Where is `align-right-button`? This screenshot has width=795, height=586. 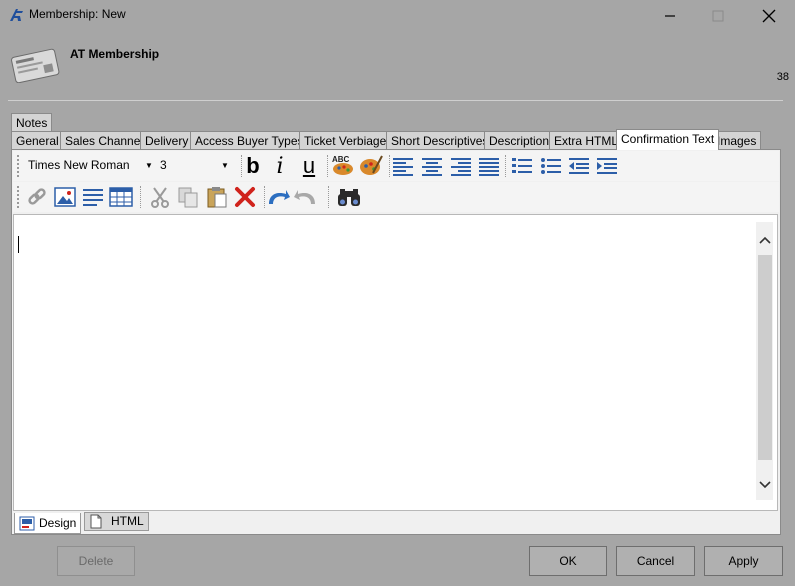
align-right-button is located at coordinates (461, 166).